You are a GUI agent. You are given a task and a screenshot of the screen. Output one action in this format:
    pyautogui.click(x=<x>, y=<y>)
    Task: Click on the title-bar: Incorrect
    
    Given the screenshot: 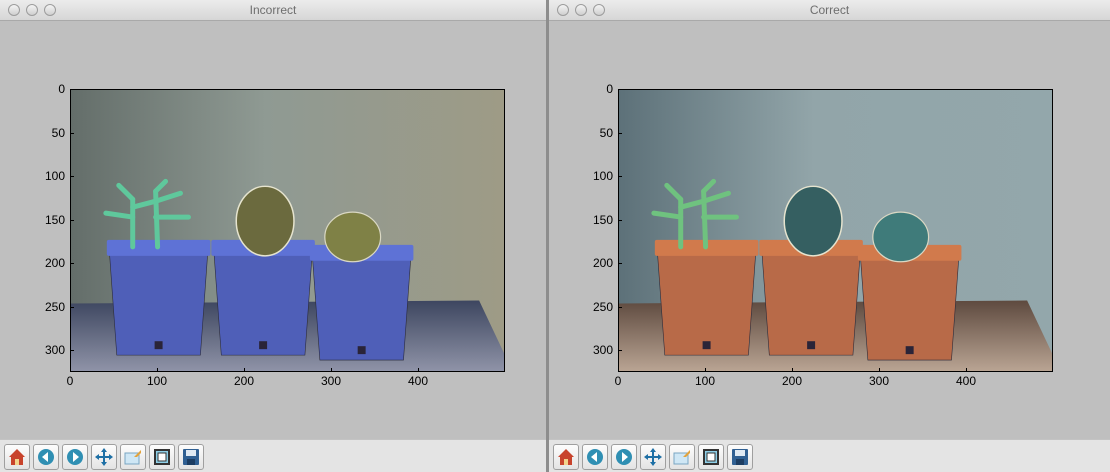 What is the action you would take?
    pyautogui.click(x=273, y=10)
    